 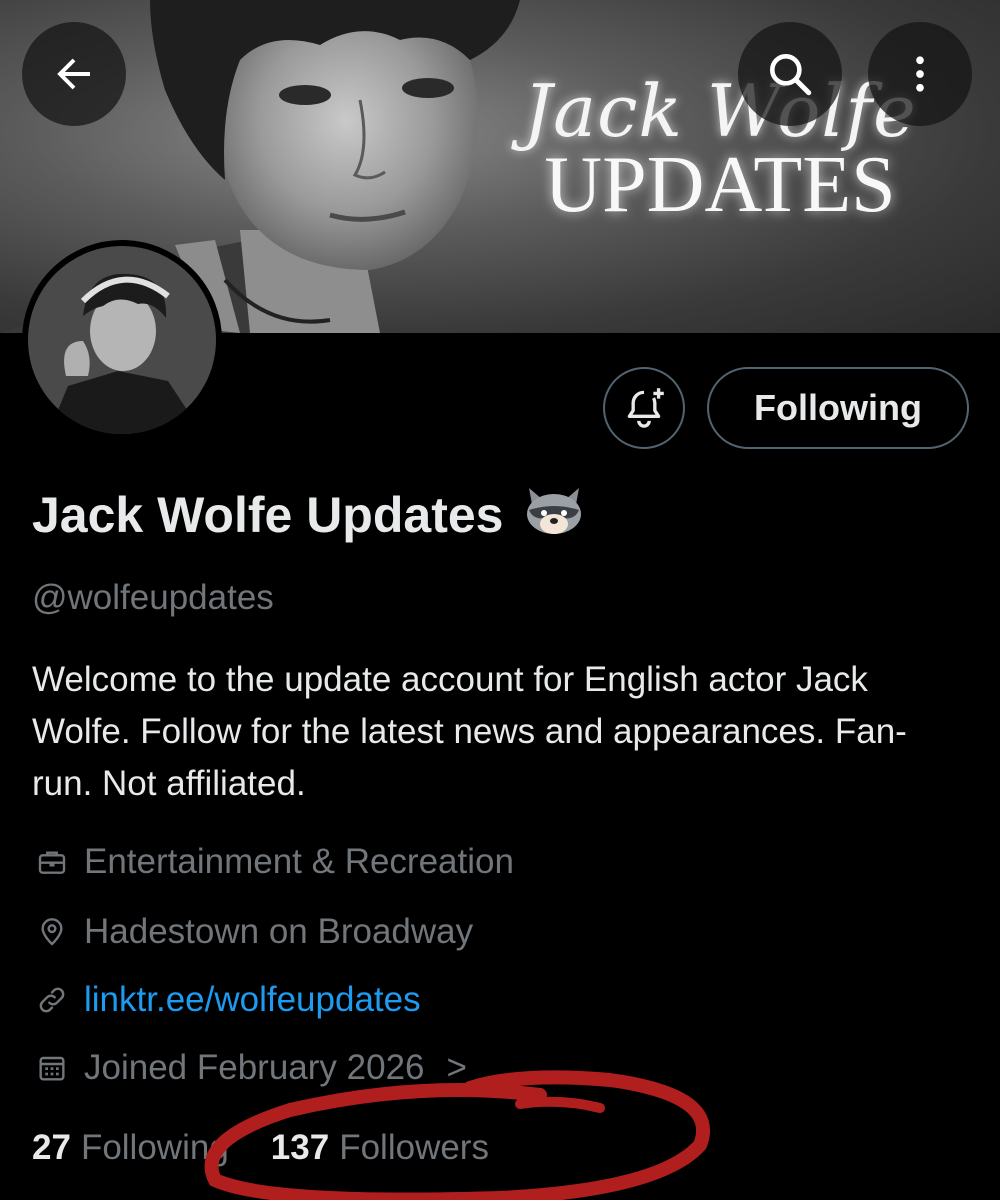 I want to click on profile-website: linktr.ee/wolfeupdates, so click(x=226, y=1000).